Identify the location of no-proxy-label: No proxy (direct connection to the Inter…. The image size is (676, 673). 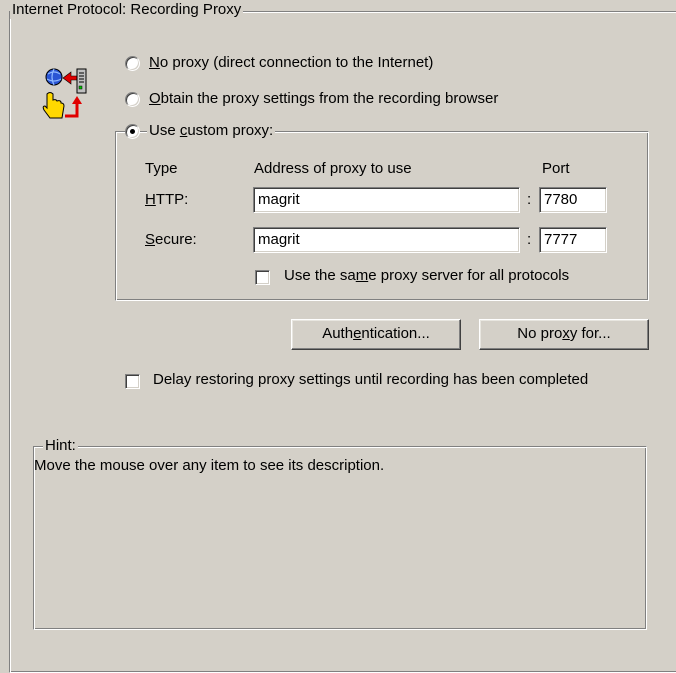
(291, 63).